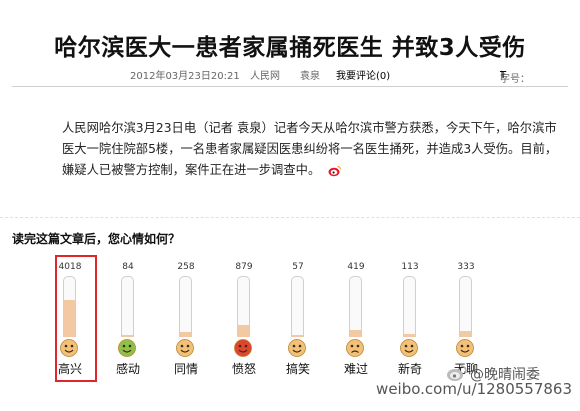 The width and height of the screenshot is (580, 411). What do you see at coordinates (127, 369) in the screenshot?
I see `mood-label: 感动` at bounding box center [127, 369].